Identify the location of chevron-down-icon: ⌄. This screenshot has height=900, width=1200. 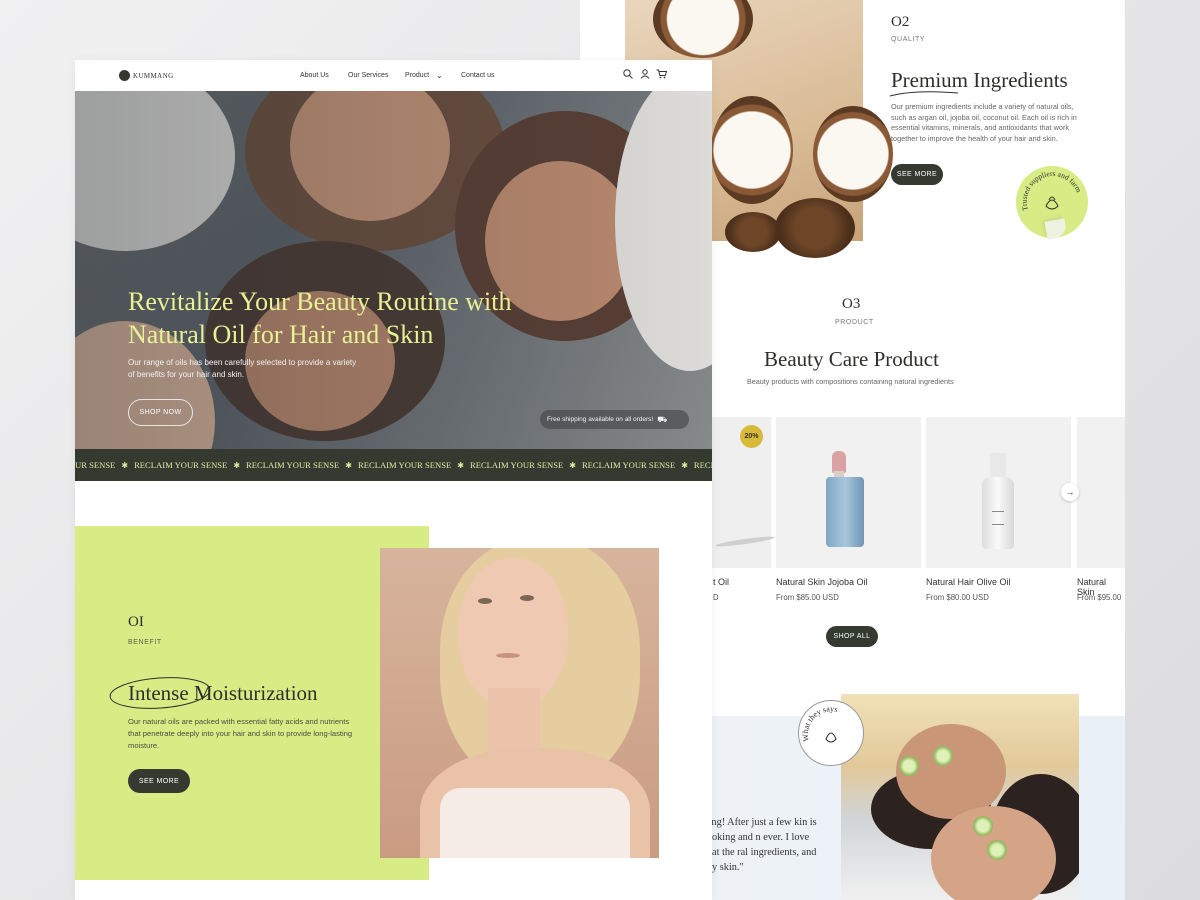
(439, 75).